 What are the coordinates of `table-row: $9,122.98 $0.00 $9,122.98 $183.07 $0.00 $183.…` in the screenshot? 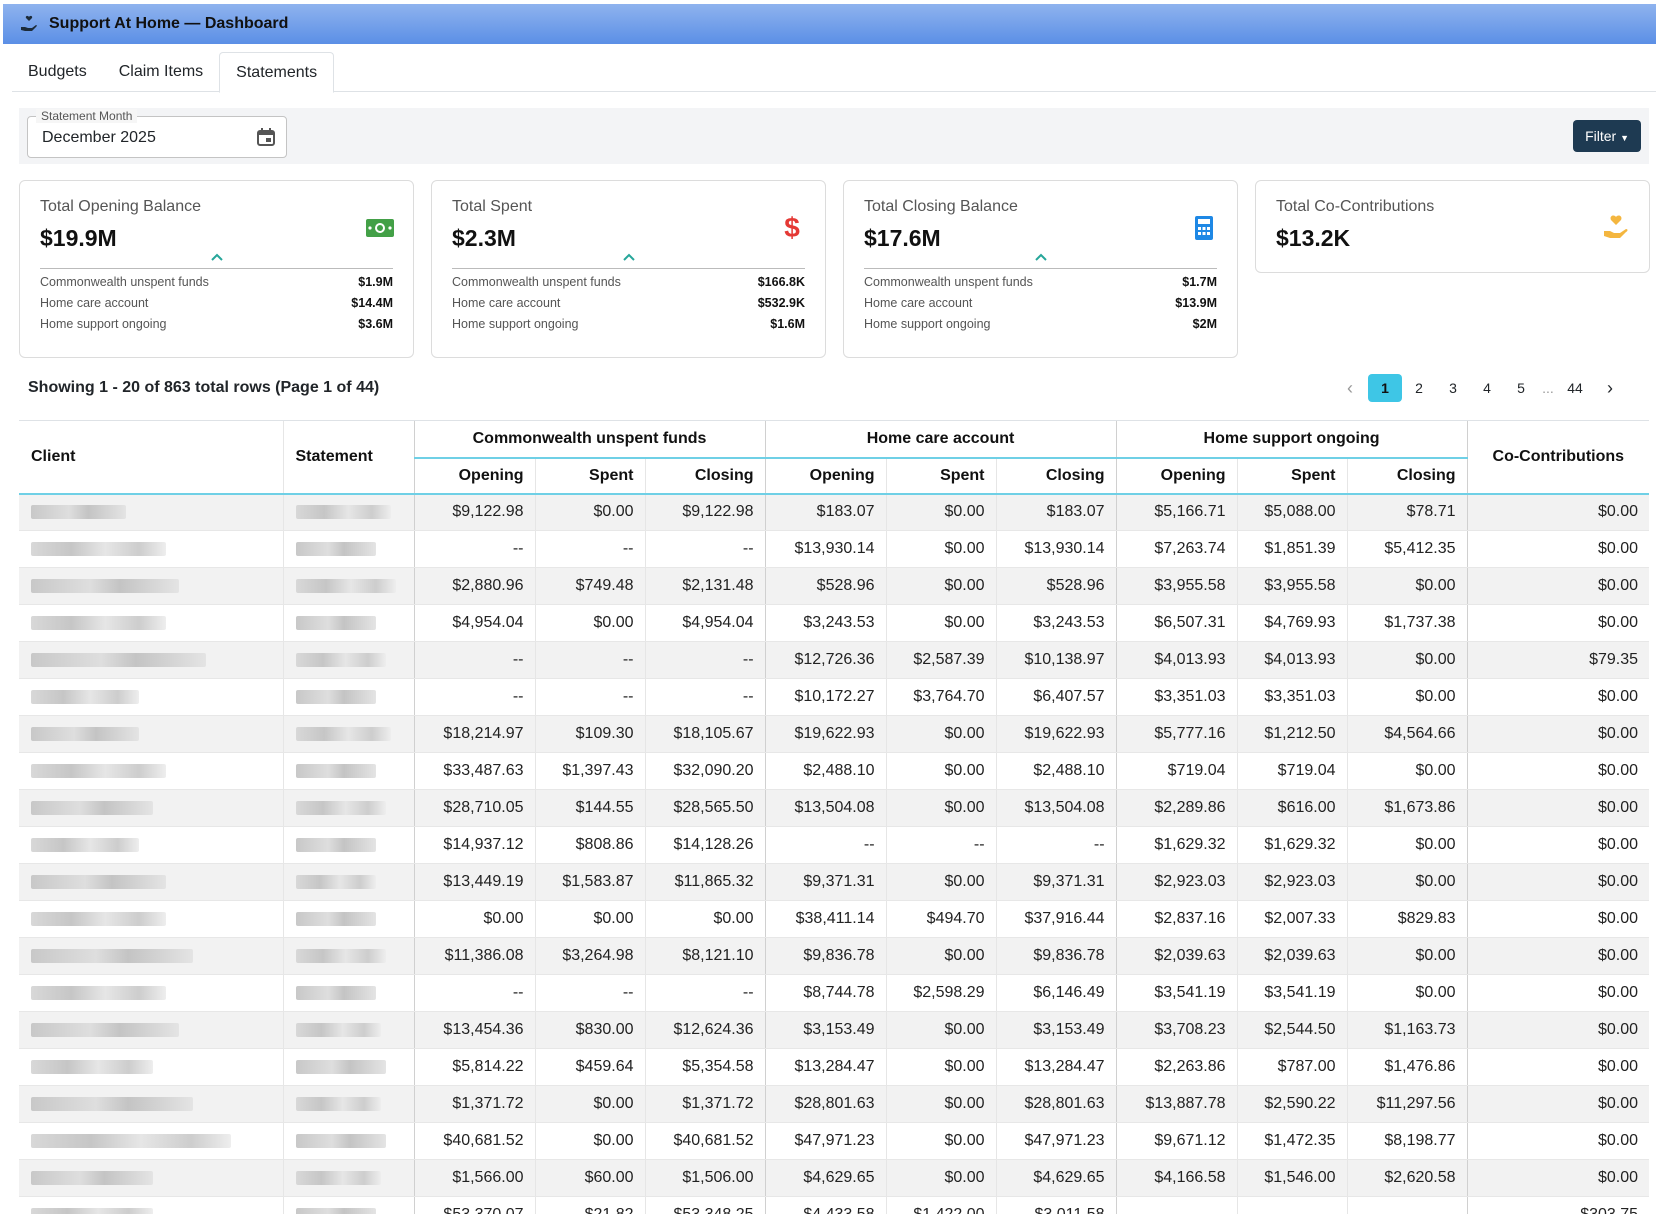 It's located at (834, 512).